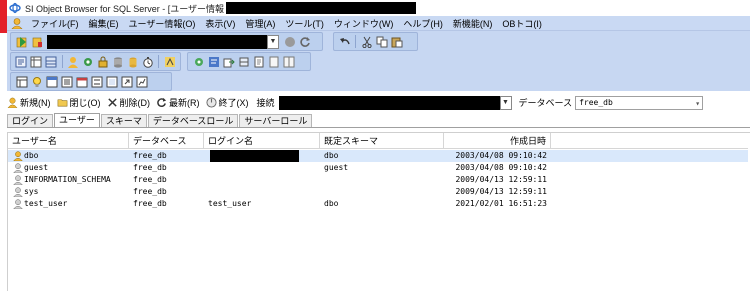 This screenshot has width=750, height=291. Describe the element at coordinates (228, 61) in the screenshot. I see `export-icon` at that location.